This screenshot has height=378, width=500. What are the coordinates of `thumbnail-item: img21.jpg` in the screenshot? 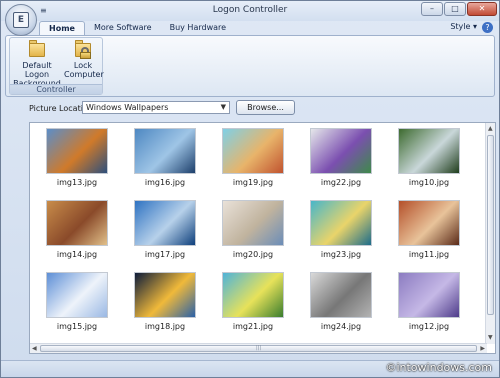 It's located at (253, 301).